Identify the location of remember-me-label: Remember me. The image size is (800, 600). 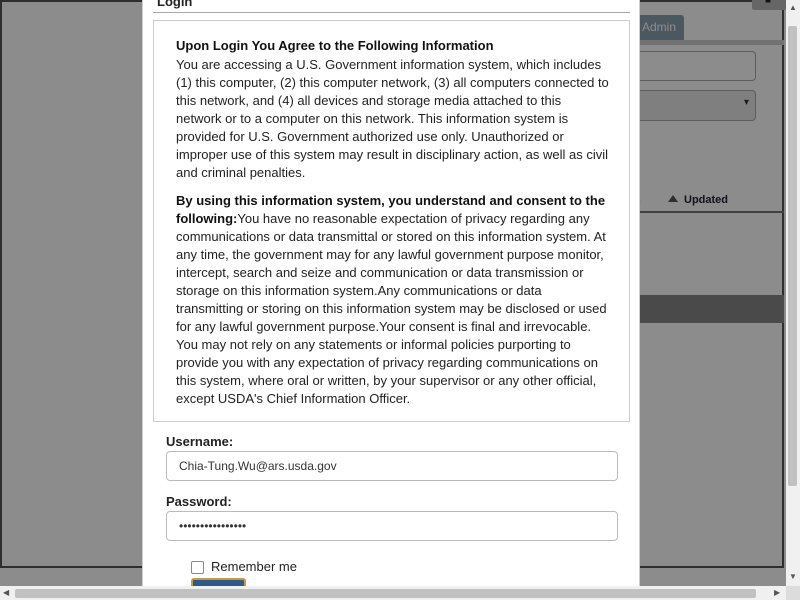
(254, 566).